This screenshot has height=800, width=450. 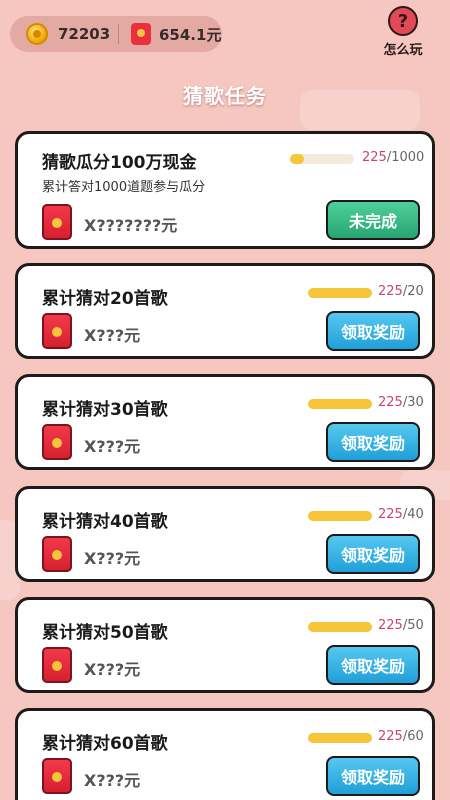 I want to click on task-card: 累计猜对20首歌 225/20 X???元 领取奖励, so click(x=225, y=311).